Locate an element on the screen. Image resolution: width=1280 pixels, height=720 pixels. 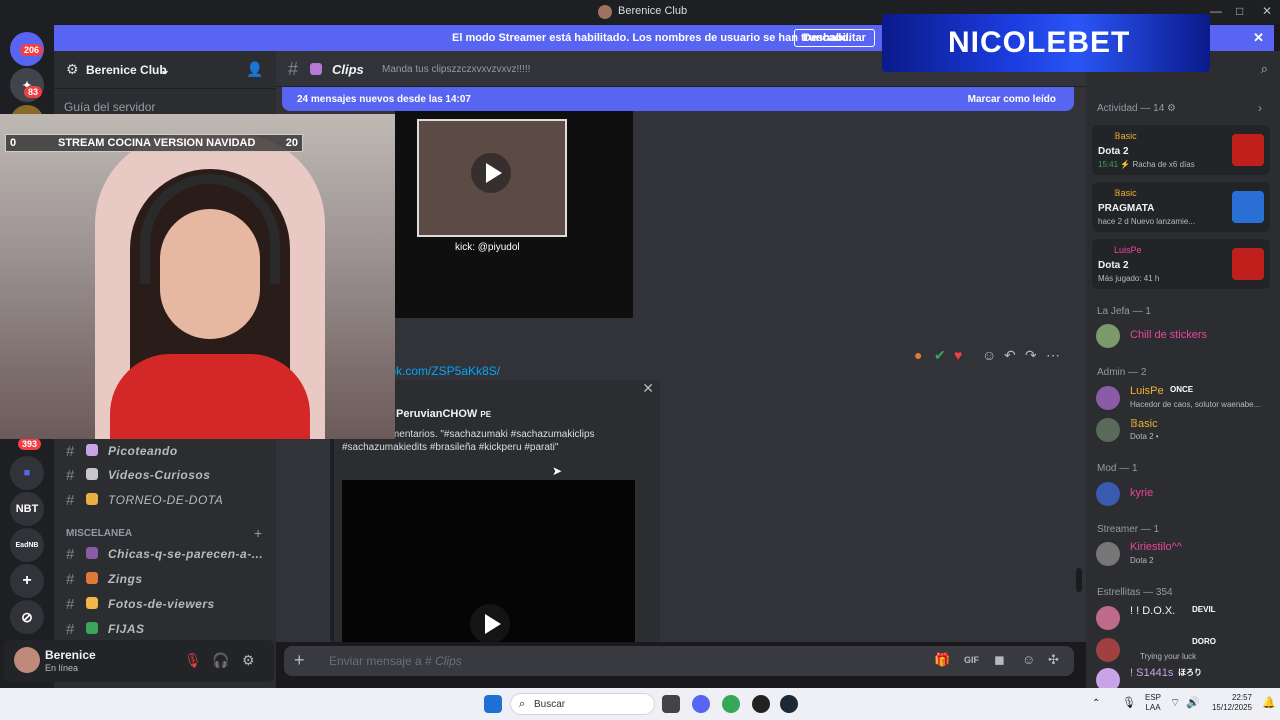
user-settings-icon: ⚙ is located at coordinates (248, 660).